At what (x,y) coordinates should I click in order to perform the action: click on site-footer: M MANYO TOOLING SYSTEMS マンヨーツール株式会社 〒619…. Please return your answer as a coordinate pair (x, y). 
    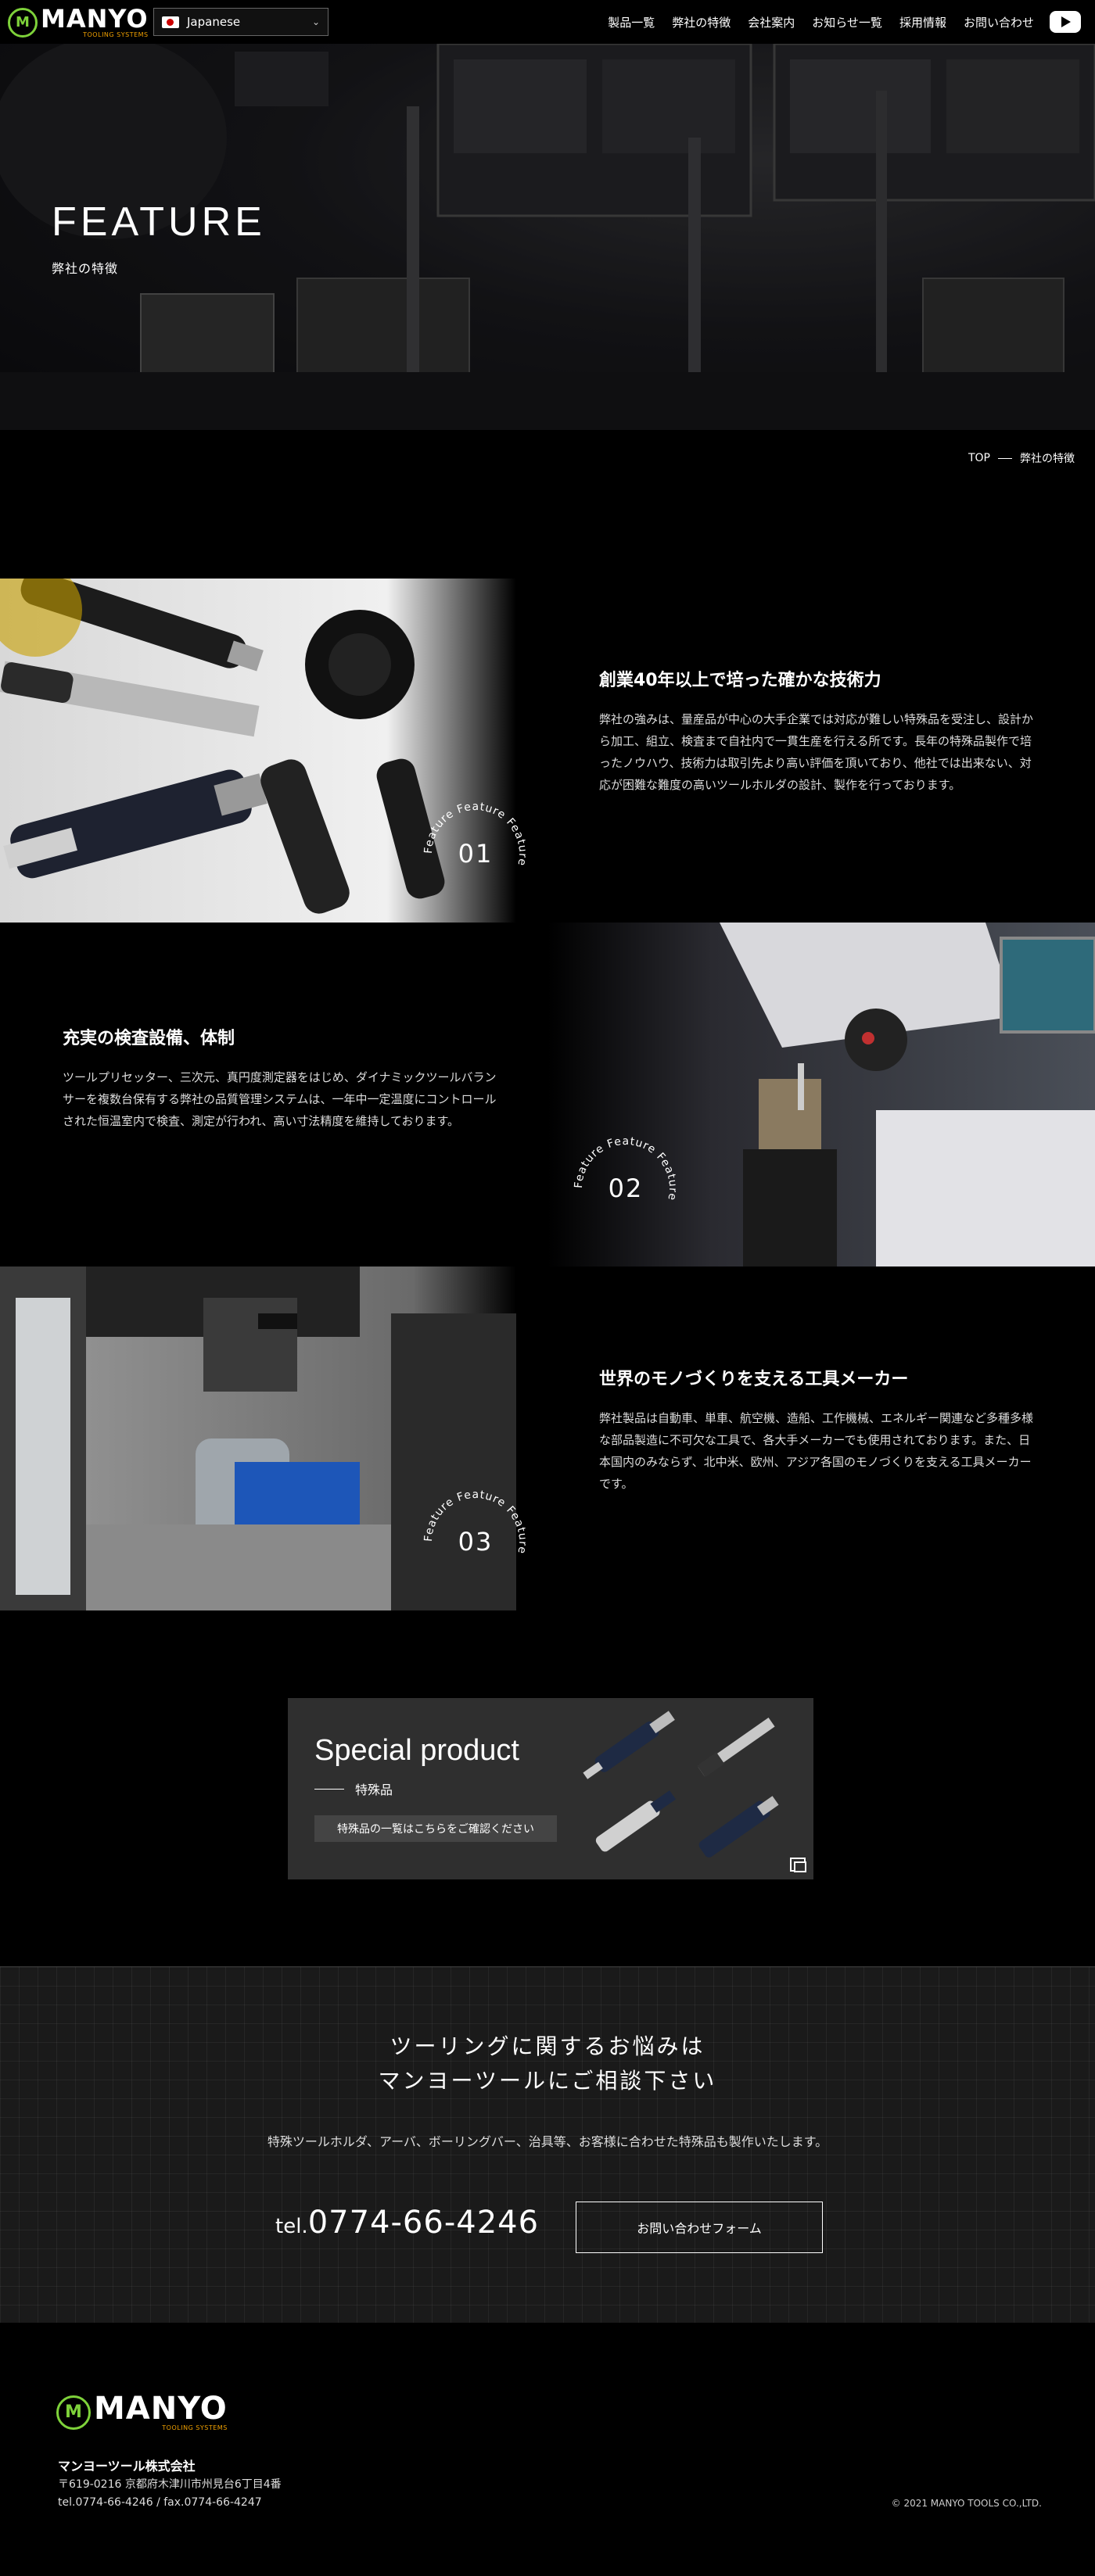
    Looking at the image, I should click on (547, 2449).